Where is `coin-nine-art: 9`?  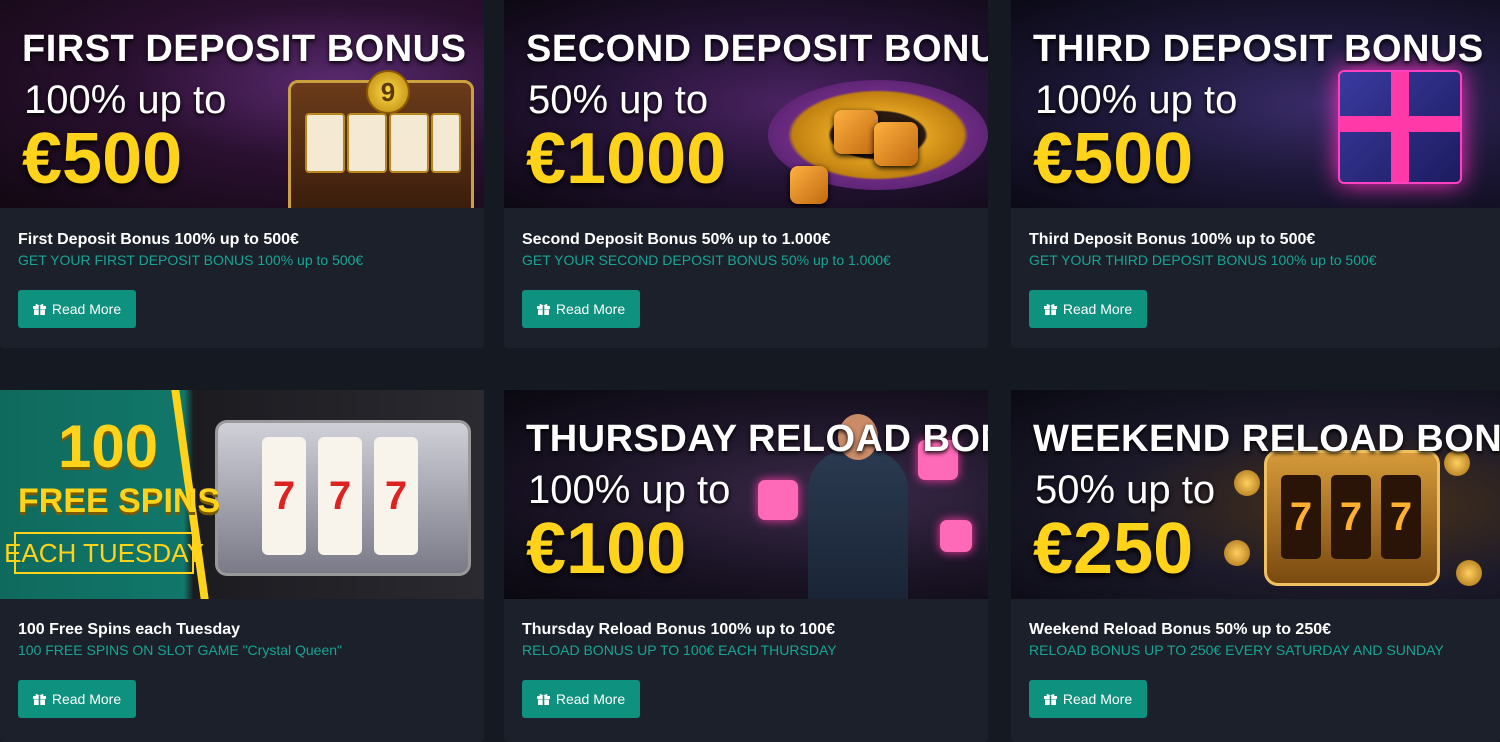
coin-nine-art: 9 is located at coordinates (388, 92).